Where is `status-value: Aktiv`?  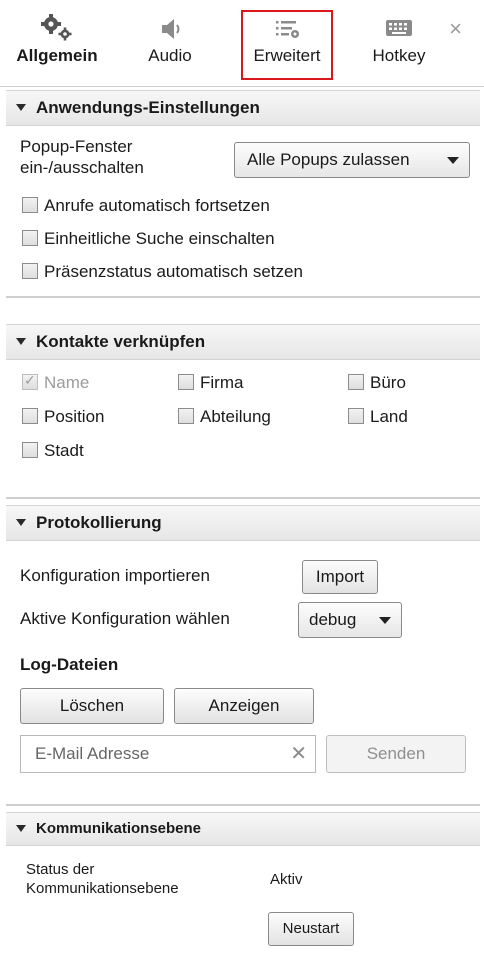 status-value: Aktiv is located at coordinates (286, 879).